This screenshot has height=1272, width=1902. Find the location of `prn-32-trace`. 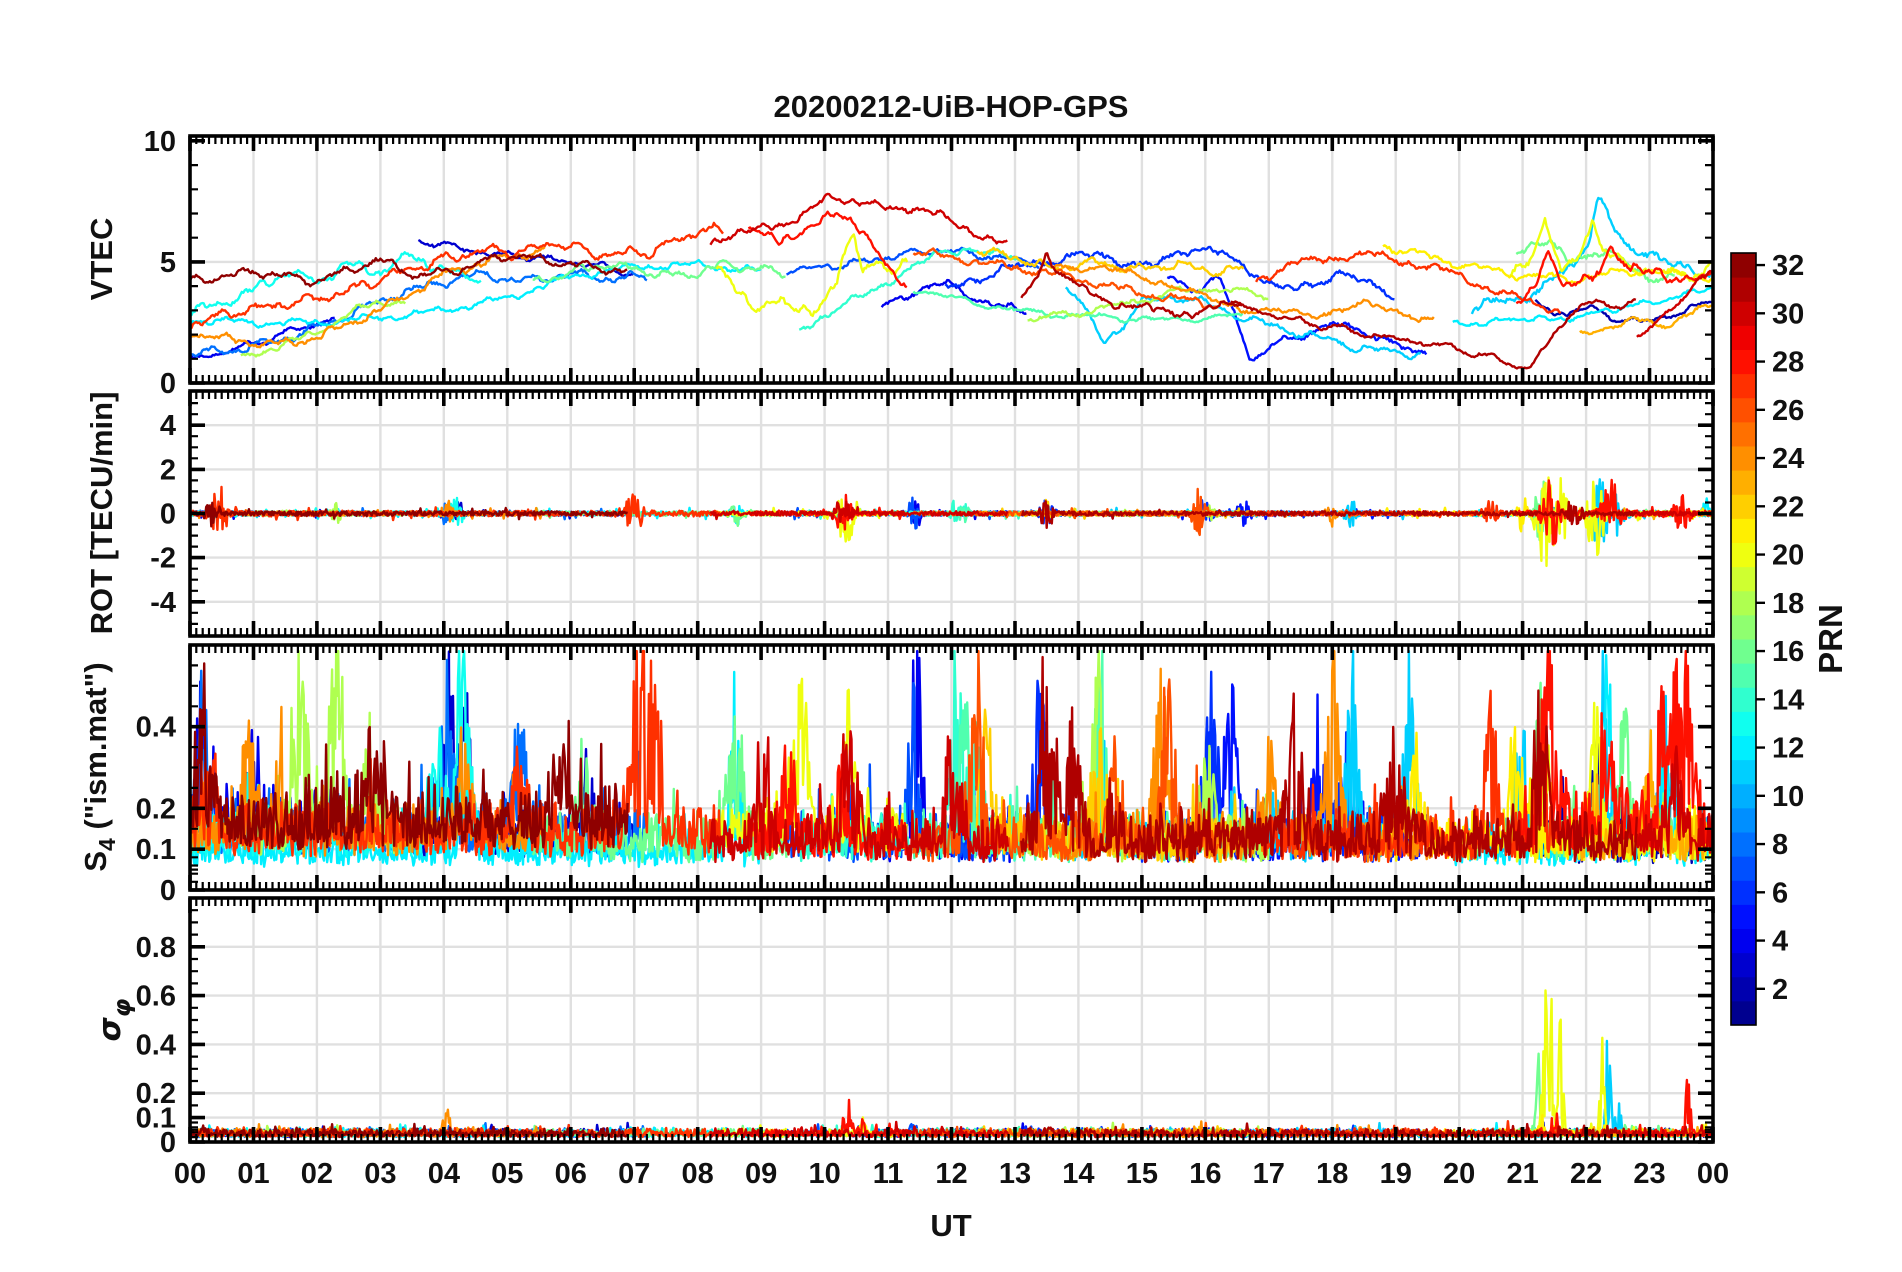

prn-32-trace is located at coordinates (408, 270).